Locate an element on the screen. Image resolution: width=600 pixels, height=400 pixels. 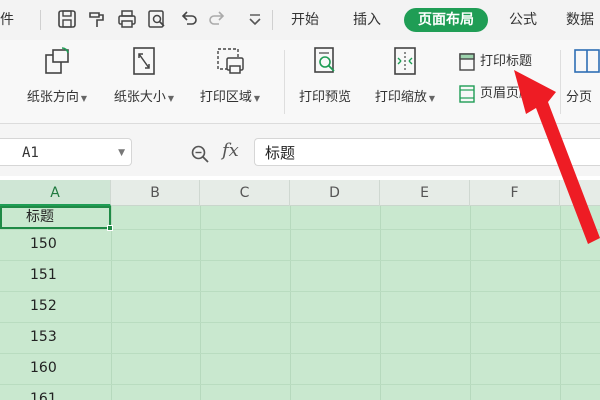
header-footer-button: 页眉页脚 is located at coordinates (495, 94).